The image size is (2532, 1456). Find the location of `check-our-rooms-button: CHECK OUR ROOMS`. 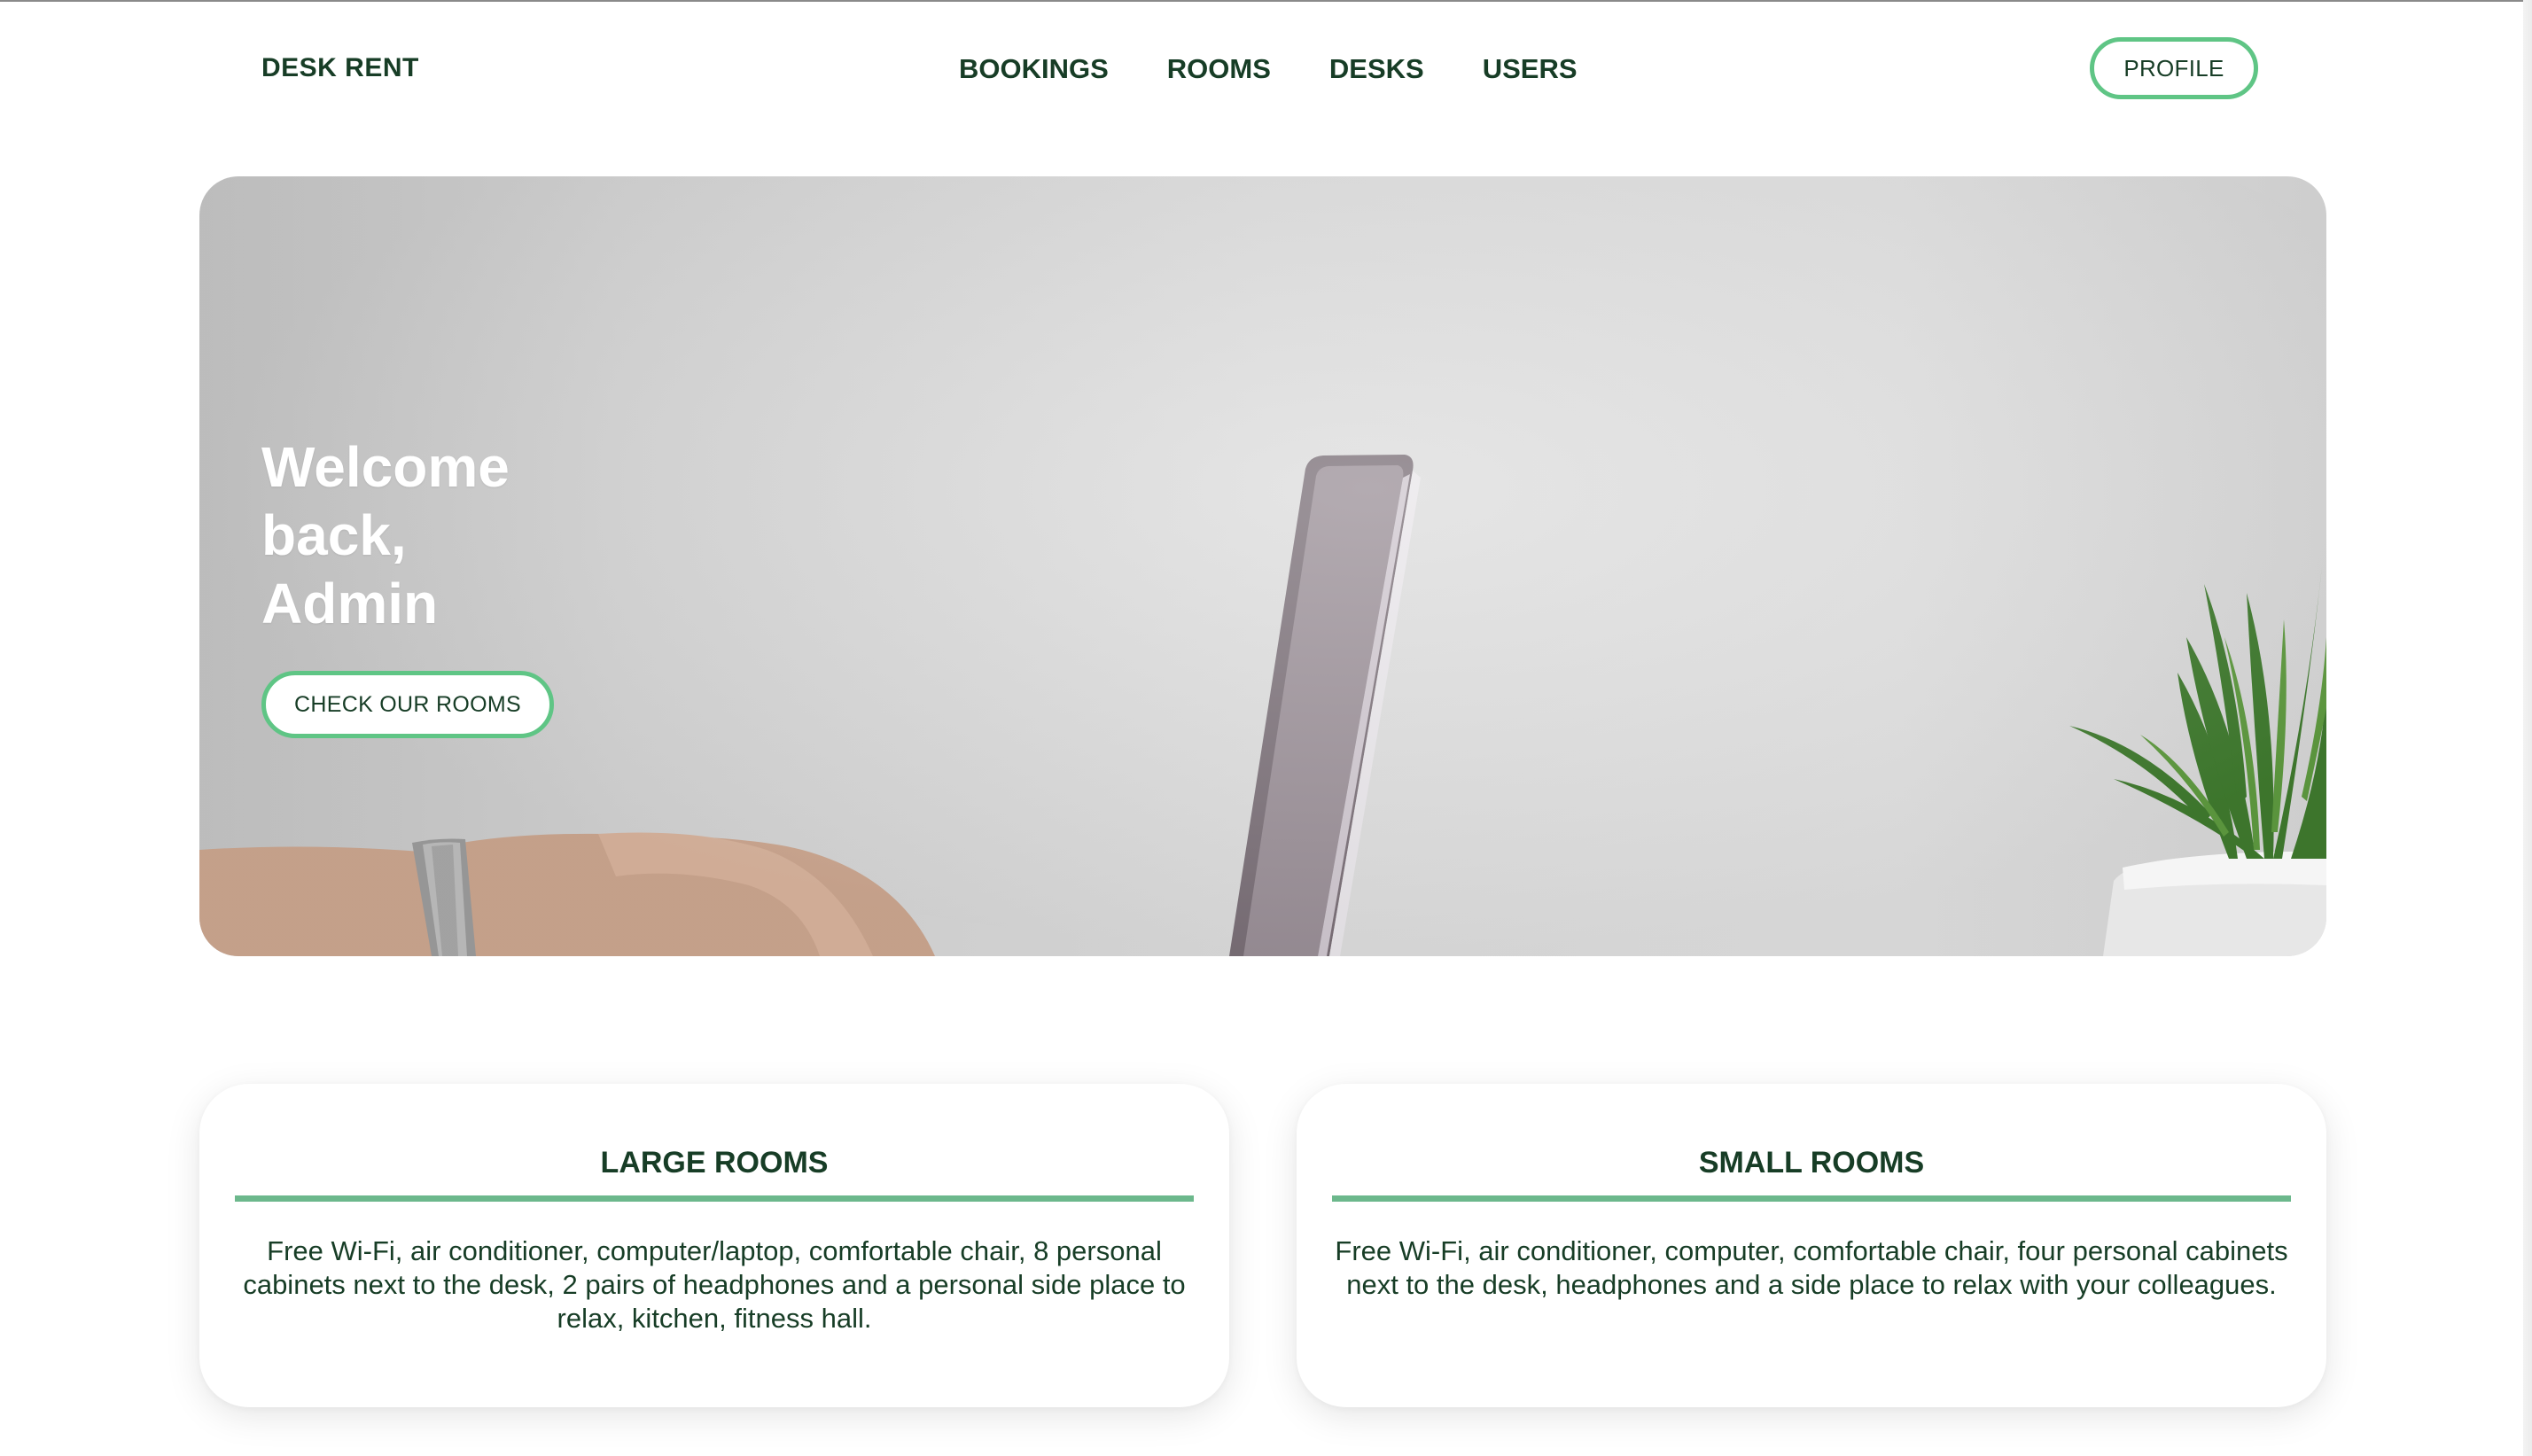

check-our-rooms-button: CHECK OUR ROOMS is located at coordinates (407, 704).